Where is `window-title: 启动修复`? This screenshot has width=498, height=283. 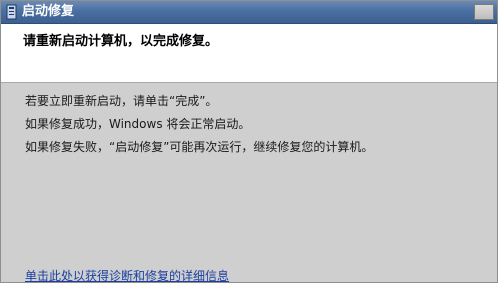 window-title: 启动修复 is located at coordinates (48, 11).